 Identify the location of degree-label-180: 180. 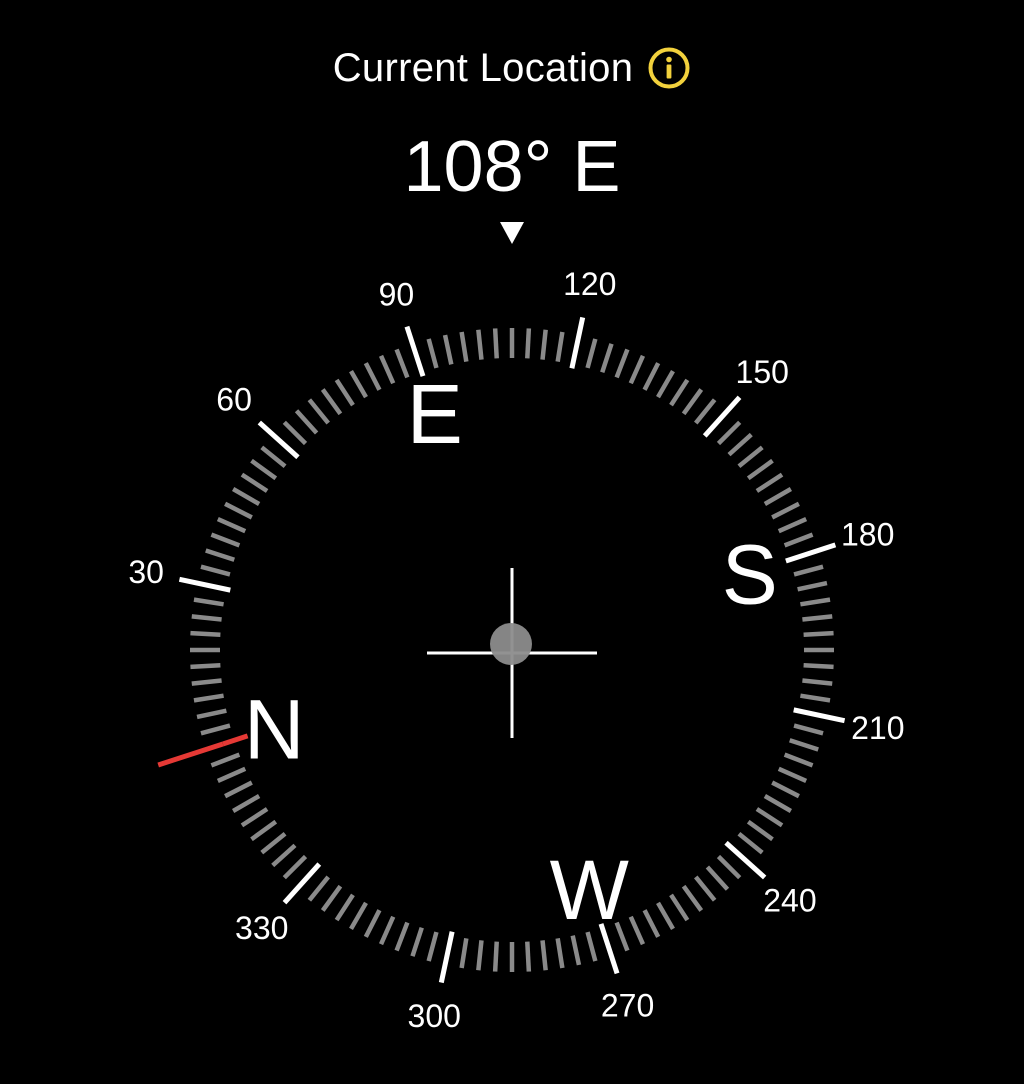
(867, 534).